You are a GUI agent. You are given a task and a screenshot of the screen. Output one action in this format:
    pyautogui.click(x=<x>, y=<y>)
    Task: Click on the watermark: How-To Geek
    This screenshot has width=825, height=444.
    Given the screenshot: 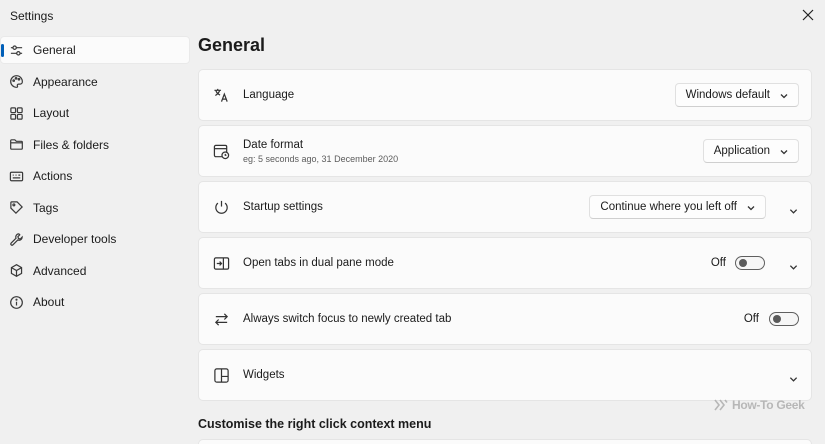 What is the action you would take?
    pyautogui.click(x=759, y=405)
    